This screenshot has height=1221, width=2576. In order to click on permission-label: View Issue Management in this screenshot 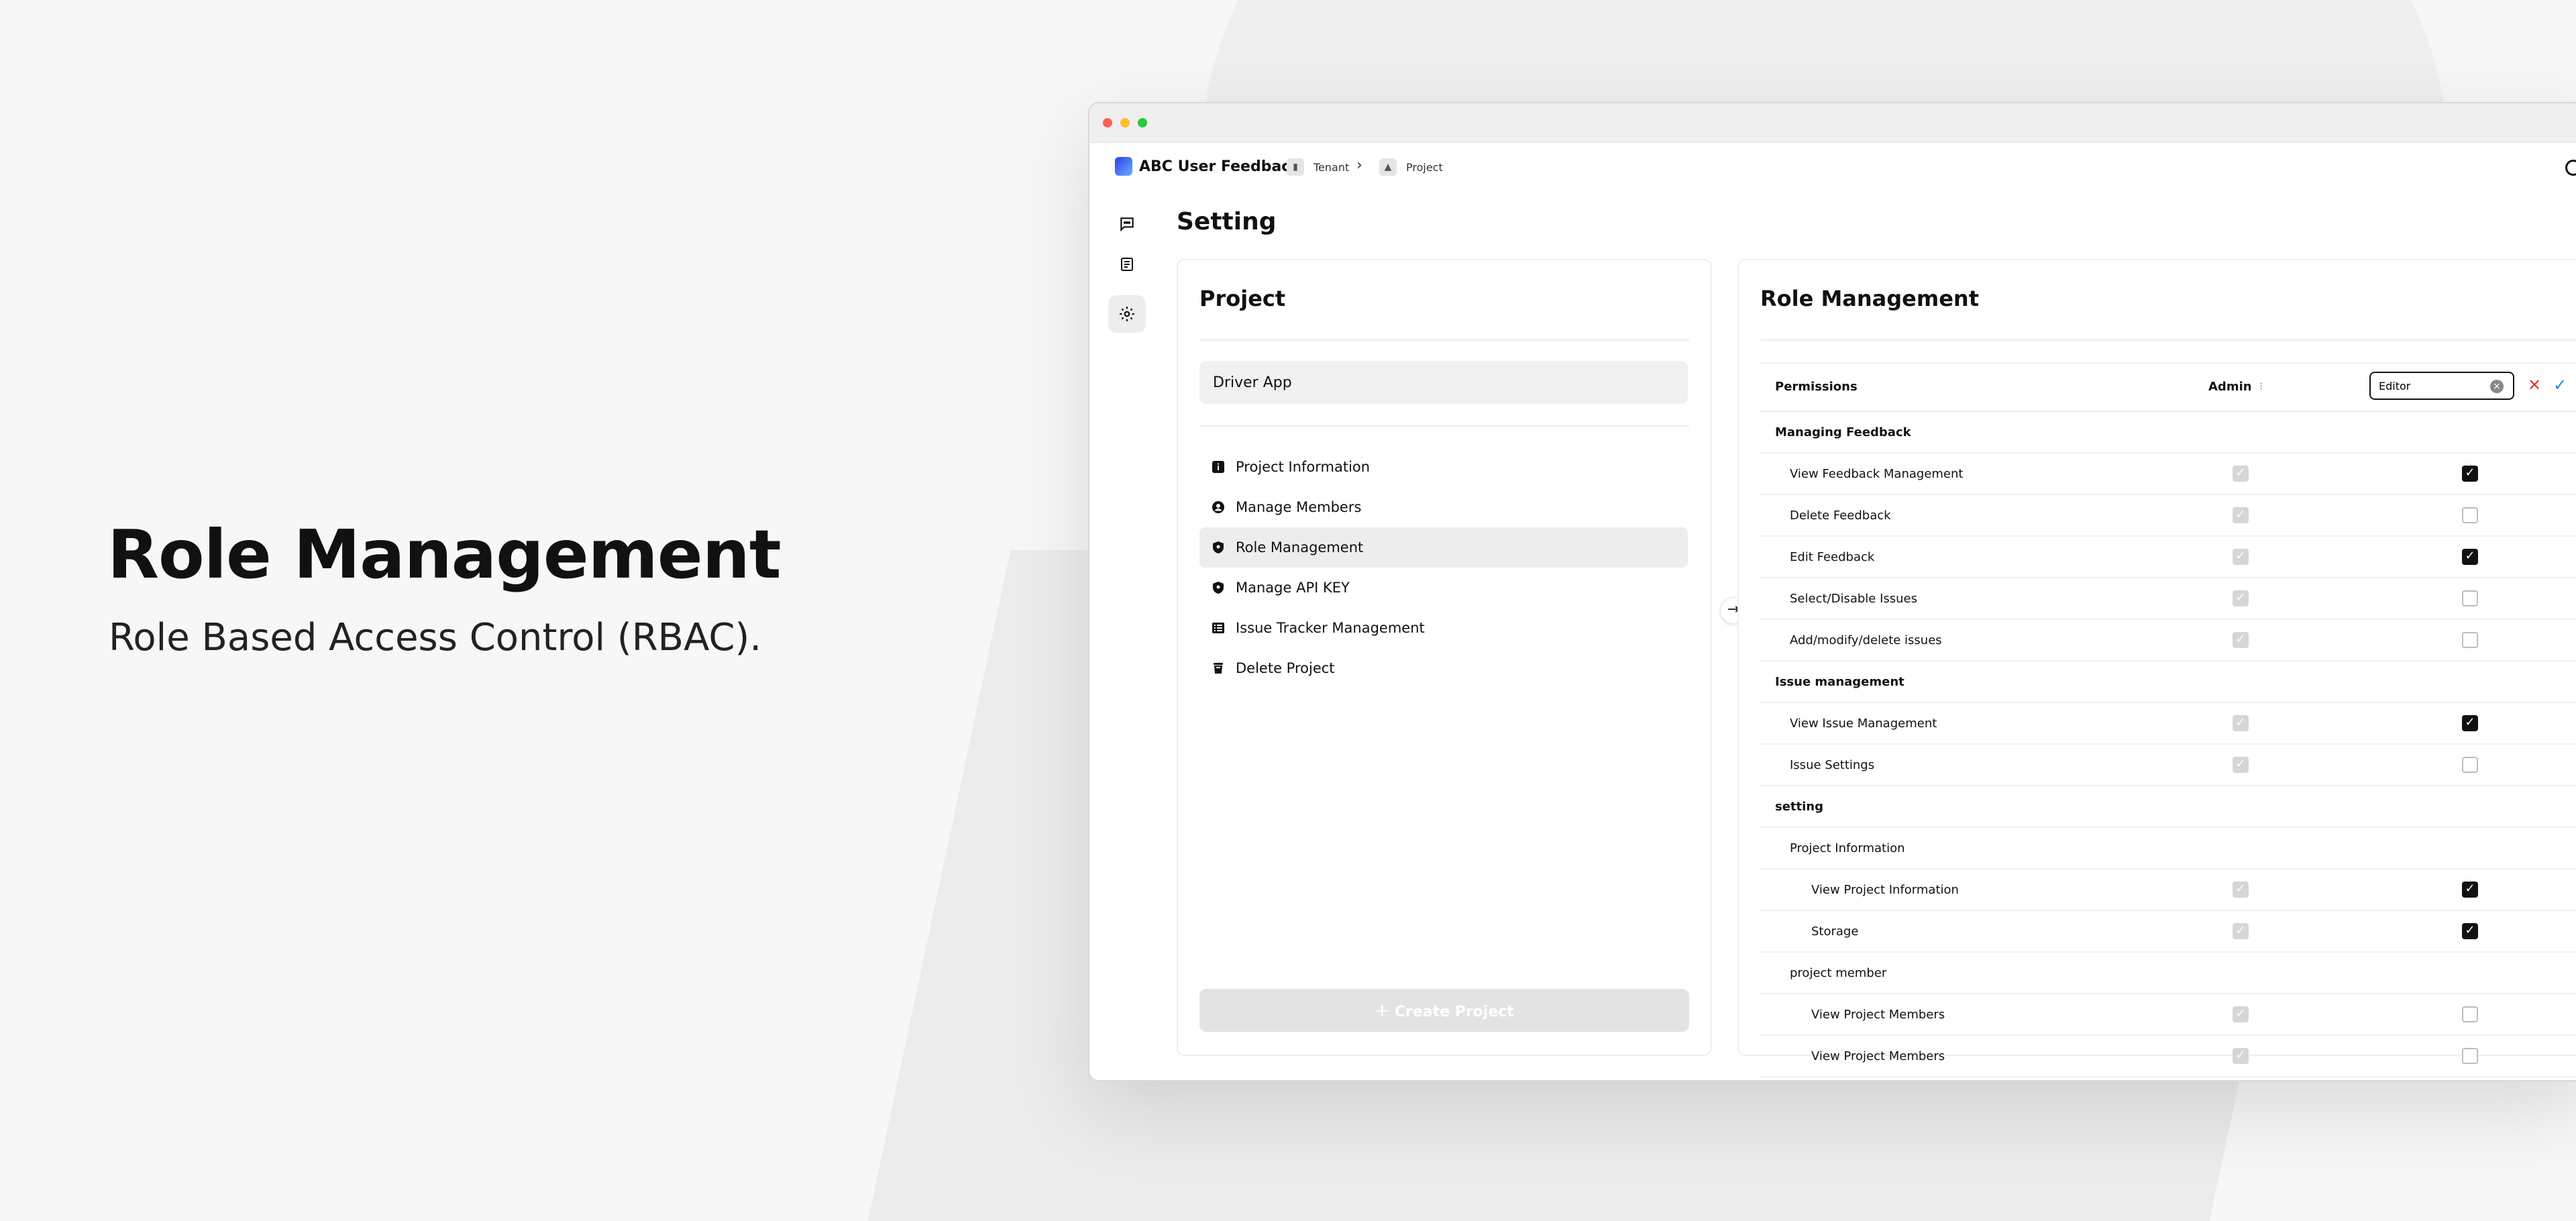, I will do `click(1863, 723)`.